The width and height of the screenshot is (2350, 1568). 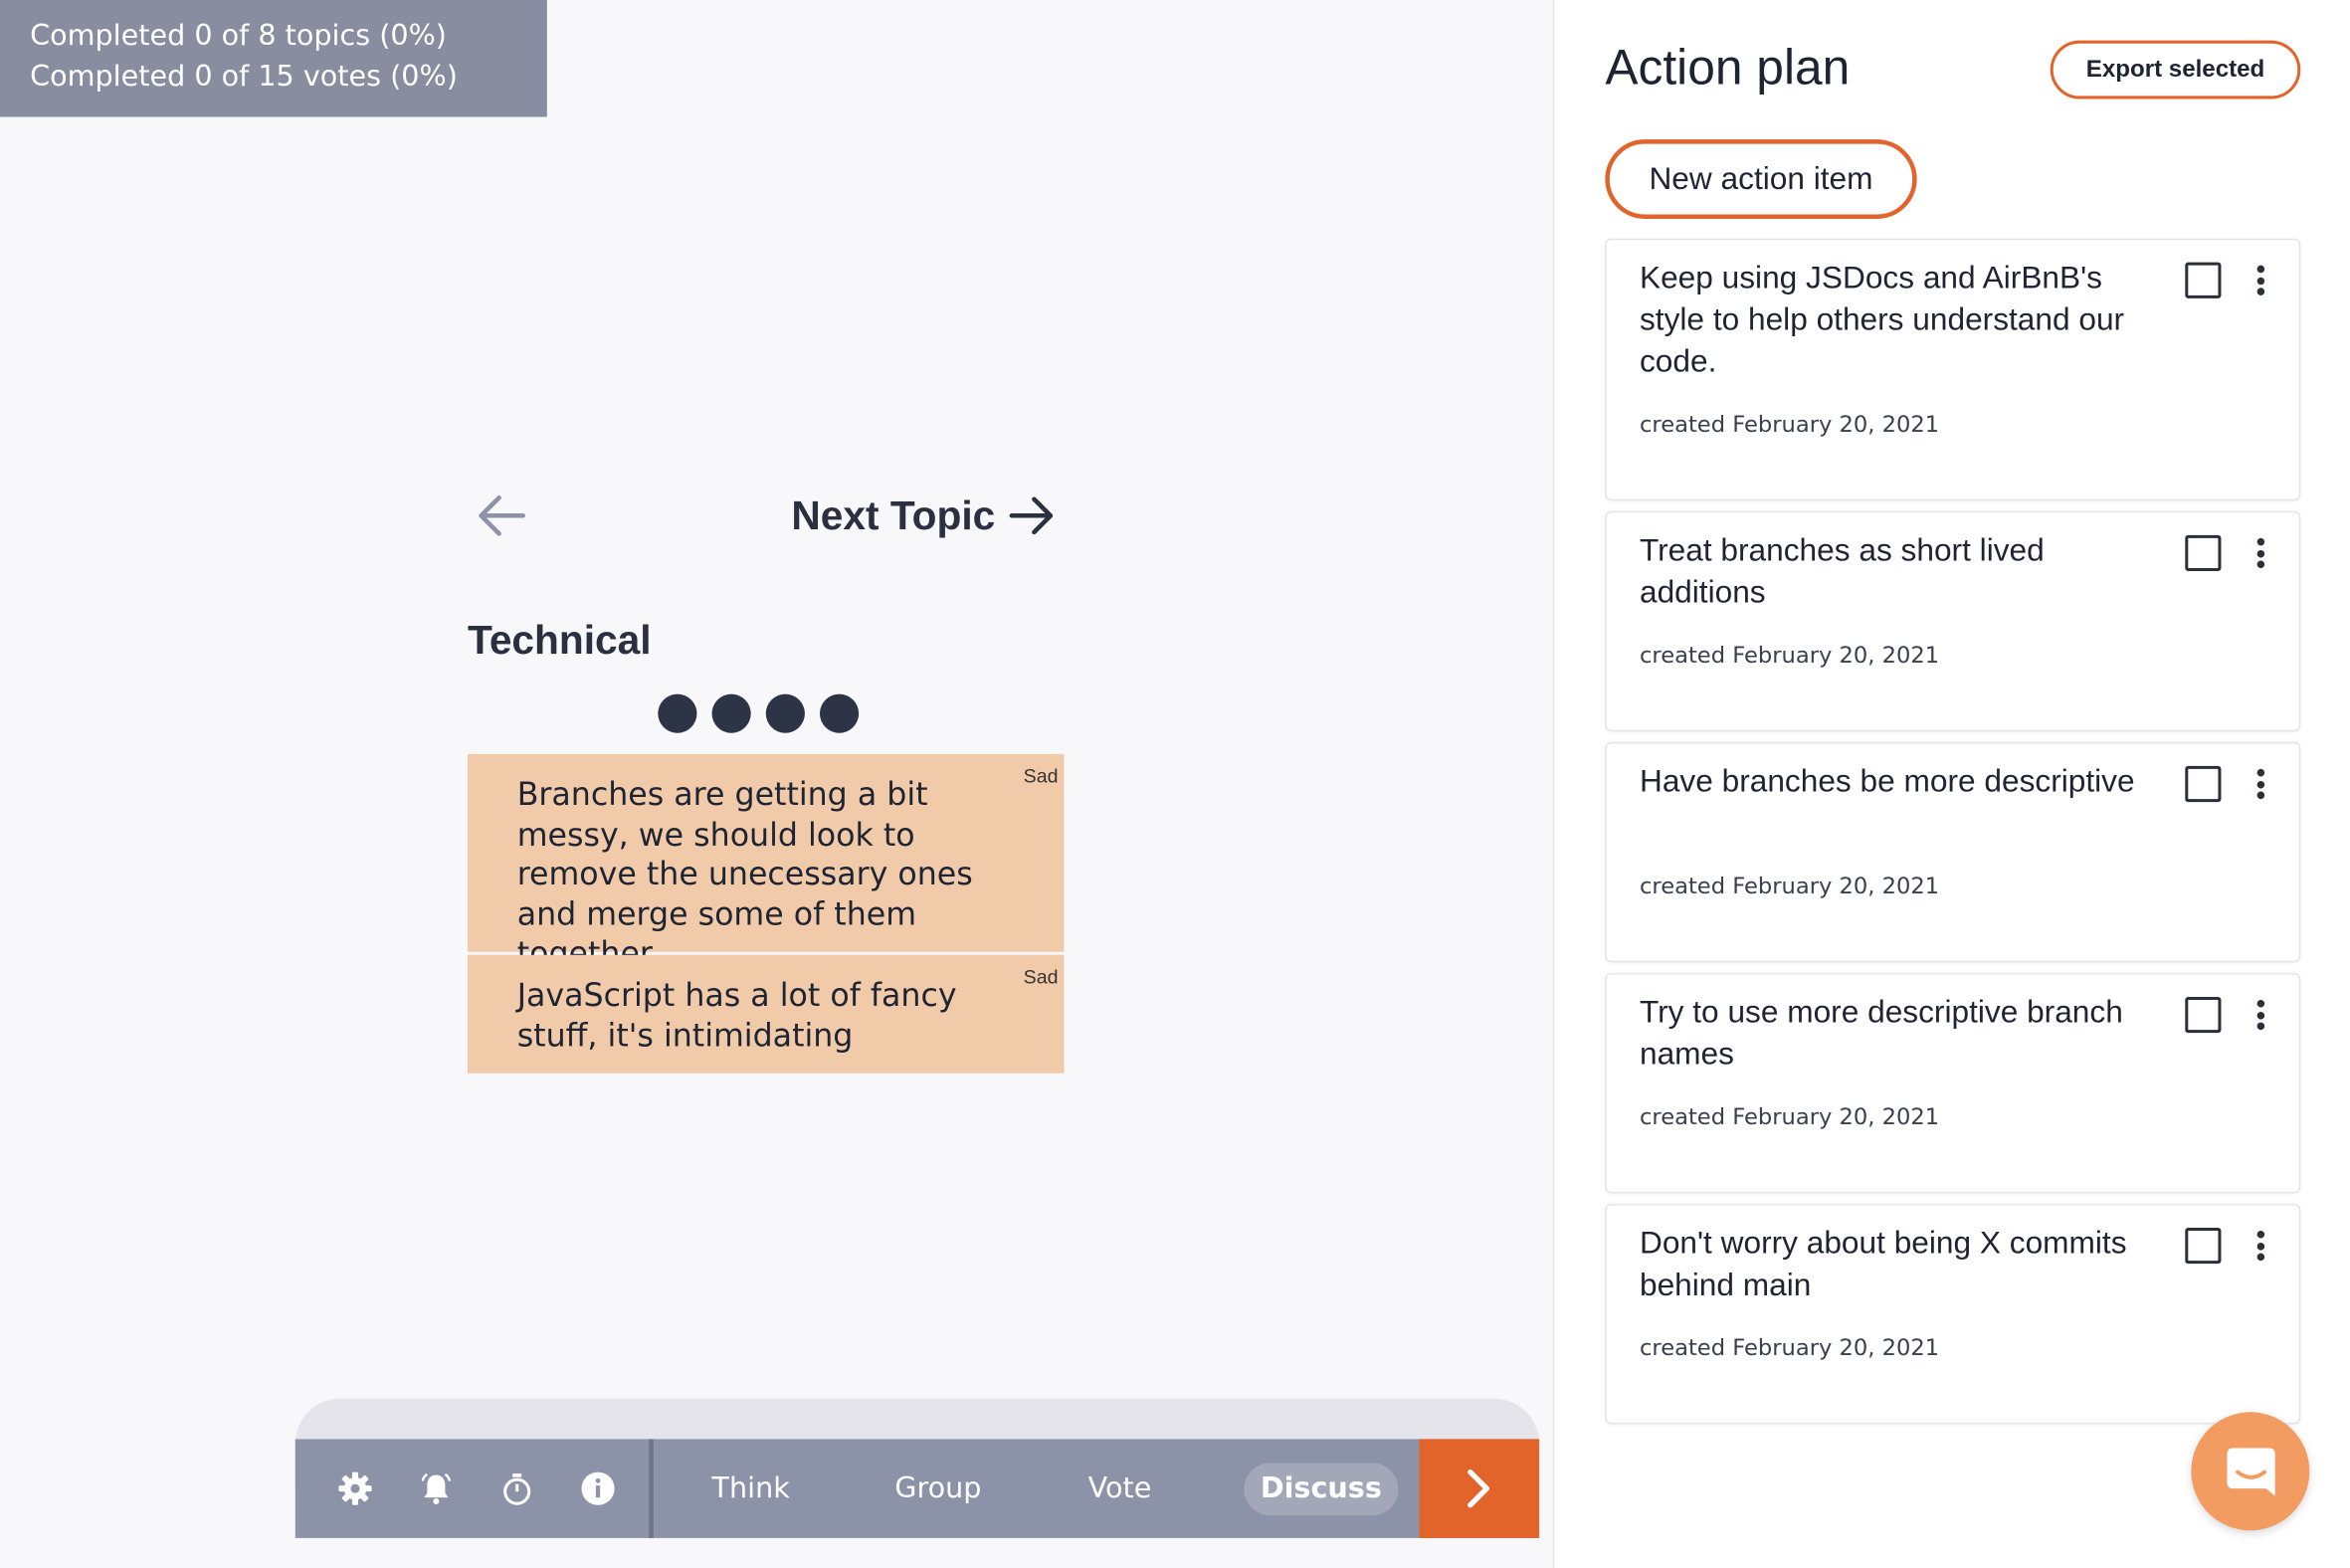 I want to click on step-vote: Vote, so click(x=1120, y=1488).